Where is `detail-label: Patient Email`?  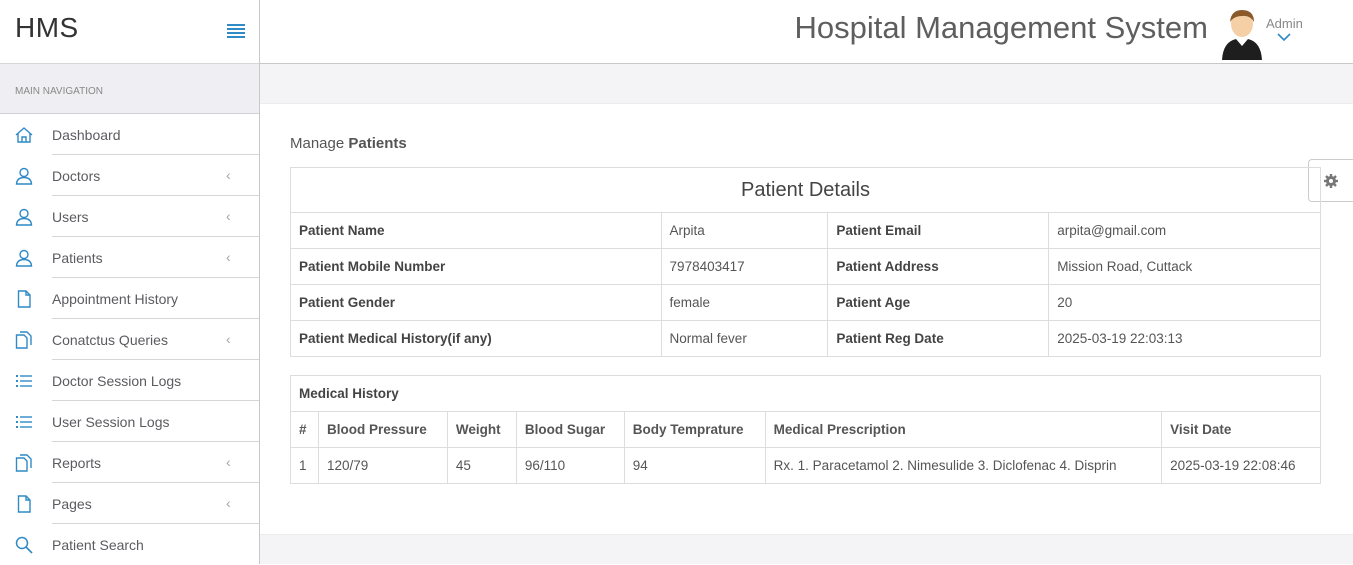
detail-label: Patient Email is located at coordinates (938, 230).